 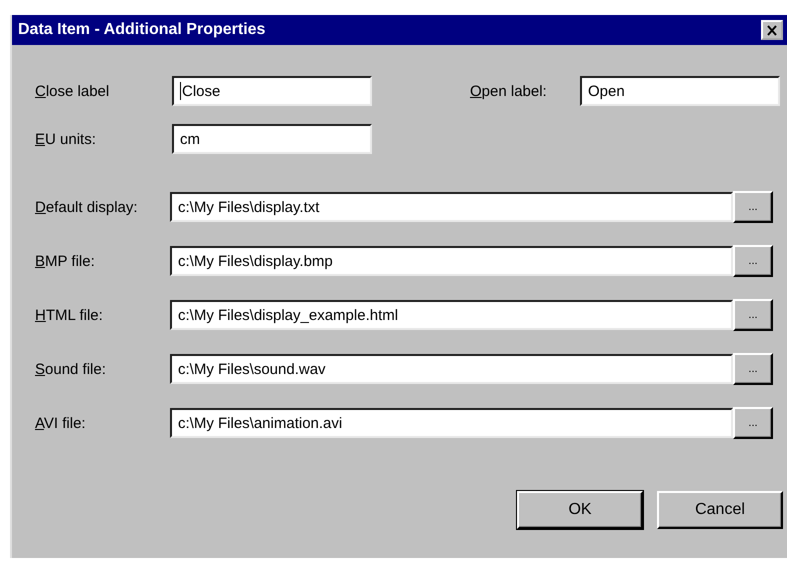 I want to click on dialog-button: Cancel, so click(x=720, y=510).